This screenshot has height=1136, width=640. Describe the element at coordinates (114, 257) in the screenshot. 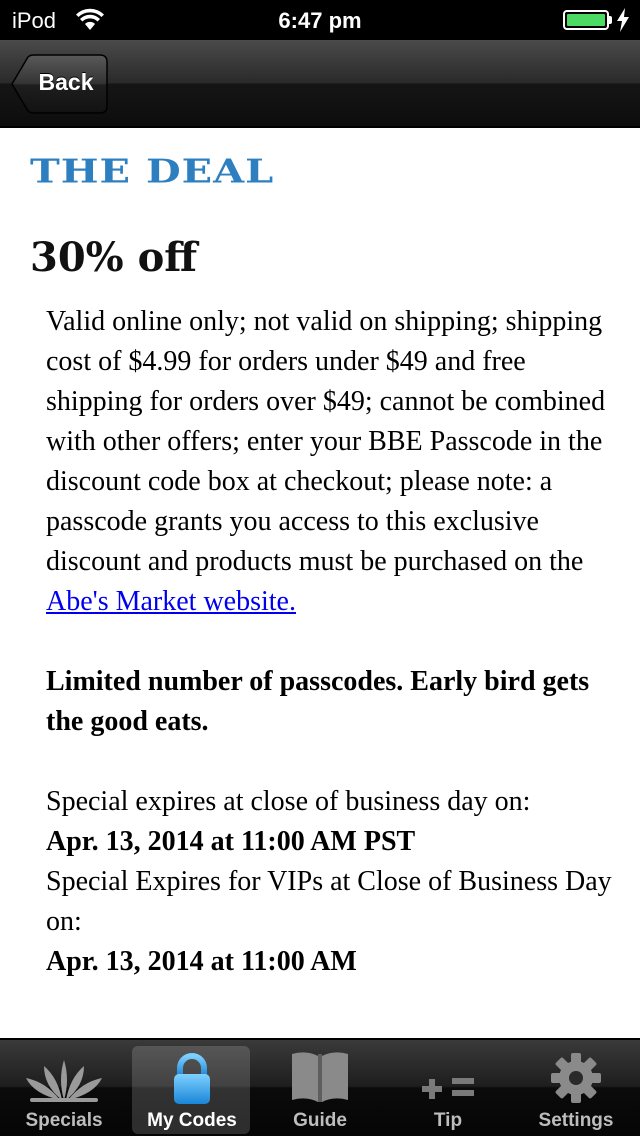

I see `deal-headline: 30% off` at that location.